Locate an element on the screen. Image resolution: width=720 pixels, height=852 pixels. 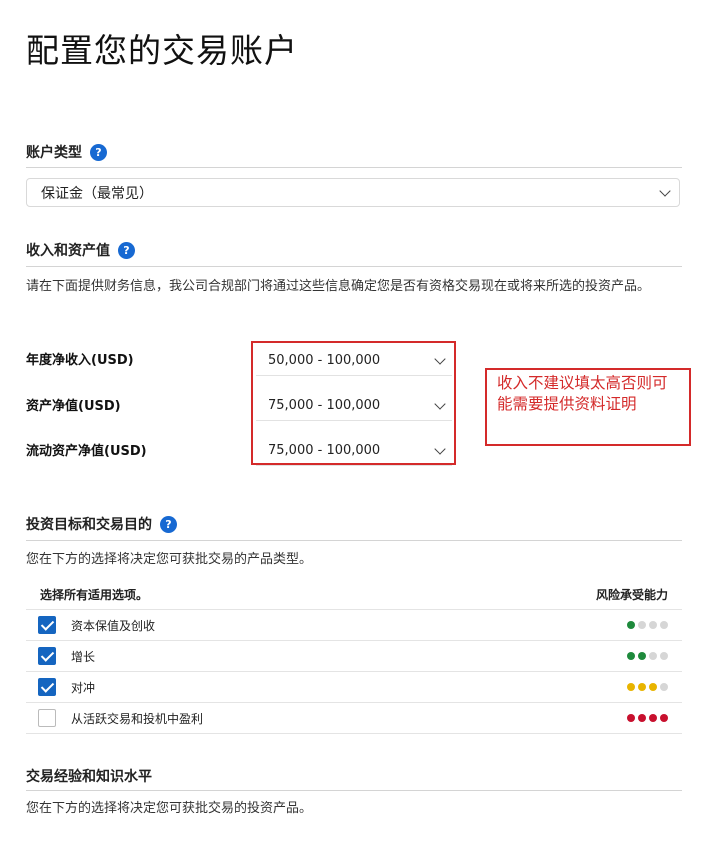
annual-income-label: 年度净收入(USD) is located at coordinates (80, 360).